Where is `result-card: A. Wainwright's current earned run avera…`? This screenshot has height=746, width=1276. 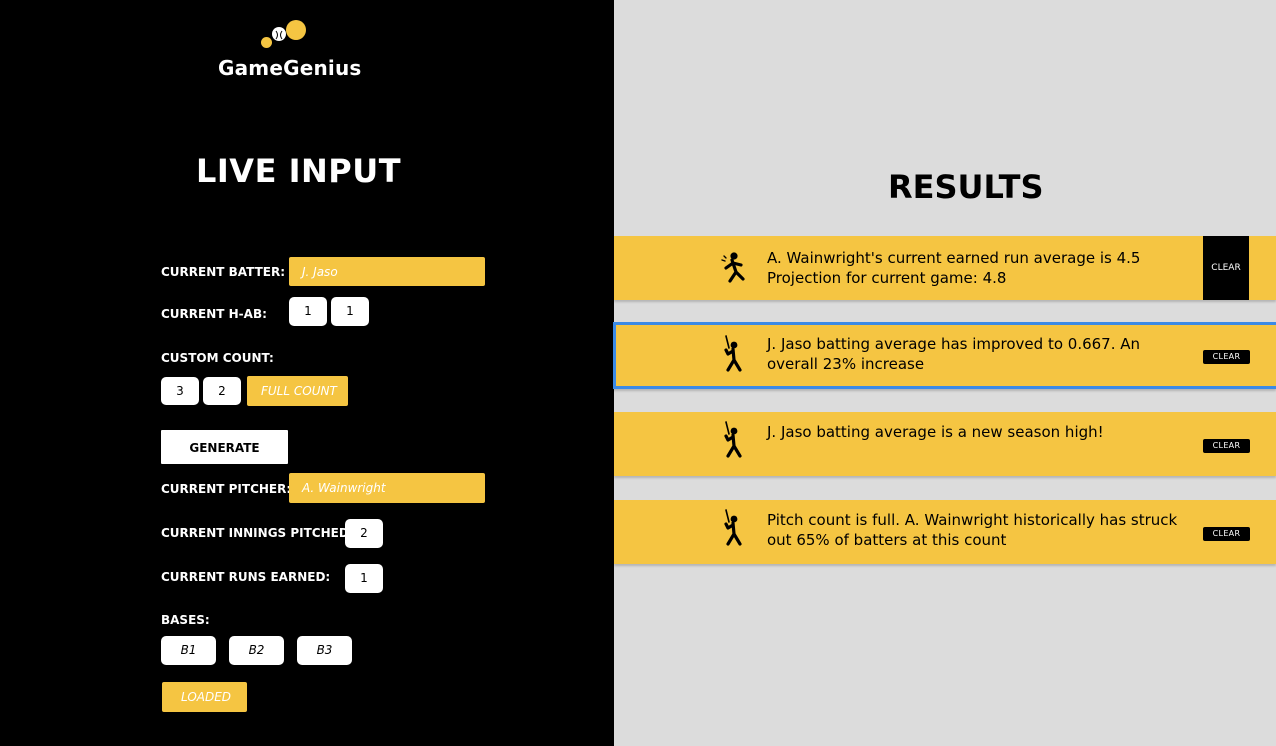 result-card: A. Wainwright's current earned run avera… is located at coordinates (945, 268).